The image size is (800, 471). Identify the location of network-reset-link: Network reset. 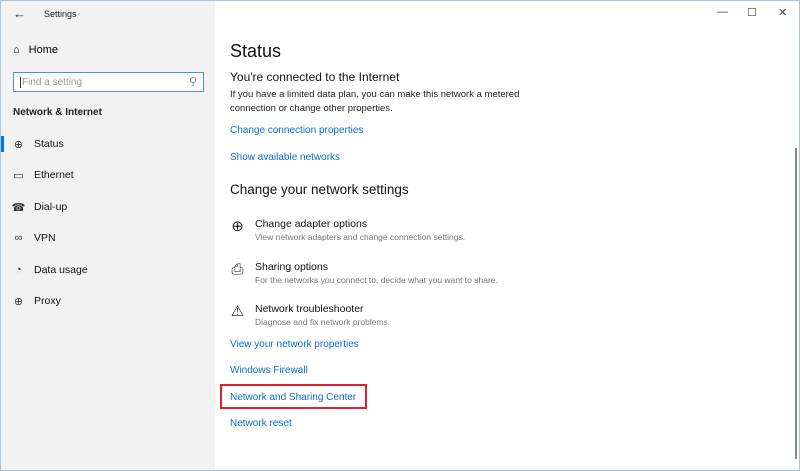
(261, 423).